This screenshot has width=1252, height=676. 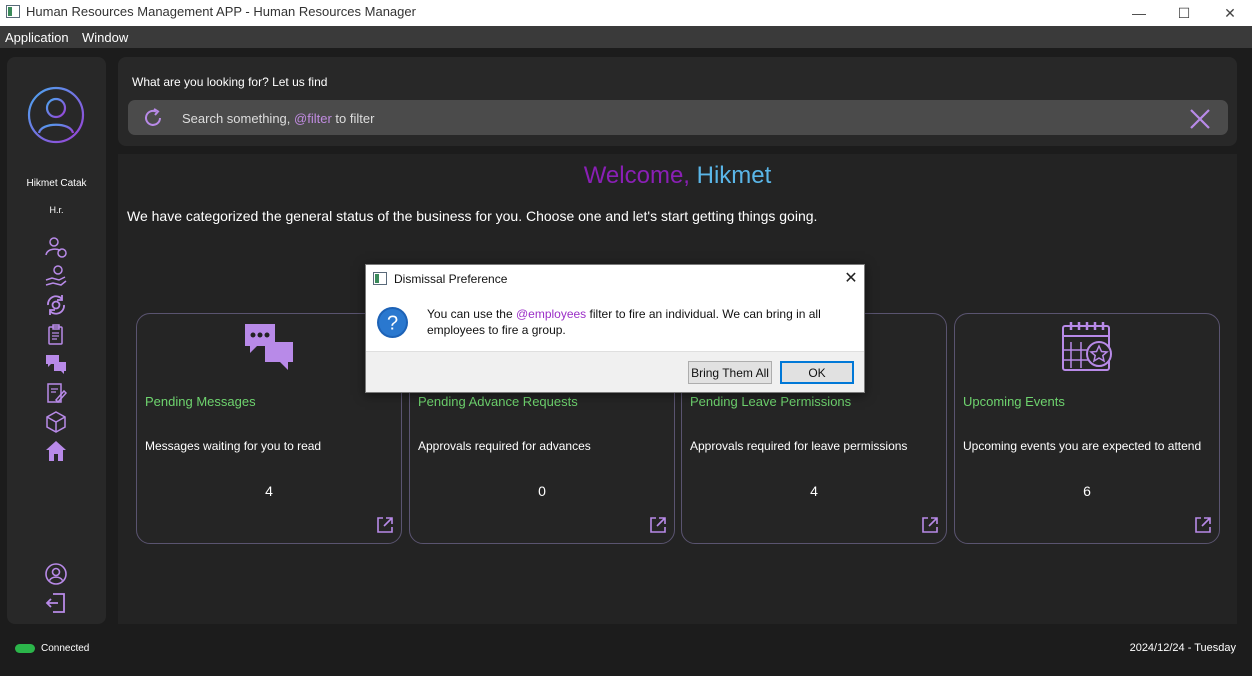 What do you see at coordinates (353, 118) in the screenshot?
I see `search-placeholder-suffix: to filter` at bounding box center [353, 118].